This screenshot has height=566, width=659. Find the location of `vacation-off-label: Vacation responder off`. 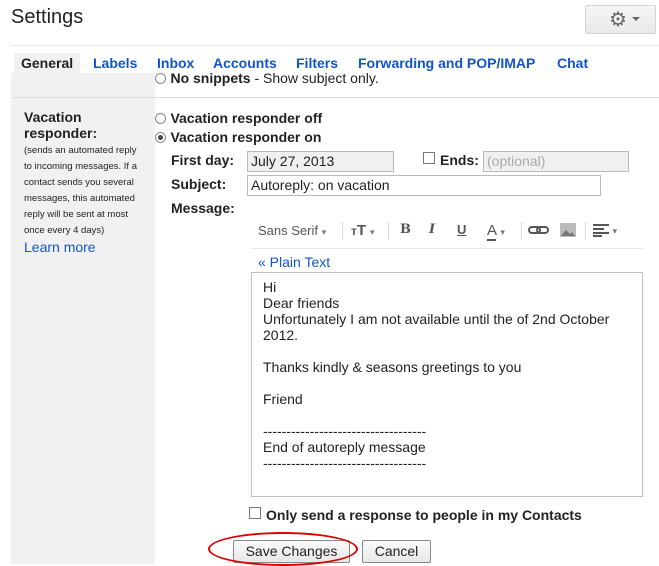

vacation-off-label: Vacation responder off is located at coordinates (246, 118).